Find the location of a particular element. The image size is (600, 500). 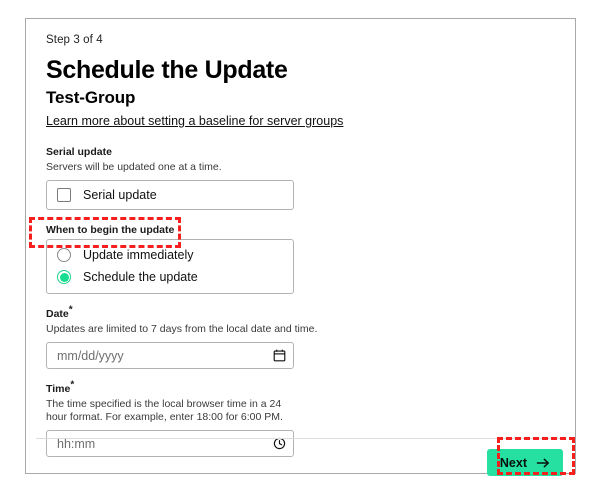

serial-update-label: Serial update is located at coordinates (79, 152).